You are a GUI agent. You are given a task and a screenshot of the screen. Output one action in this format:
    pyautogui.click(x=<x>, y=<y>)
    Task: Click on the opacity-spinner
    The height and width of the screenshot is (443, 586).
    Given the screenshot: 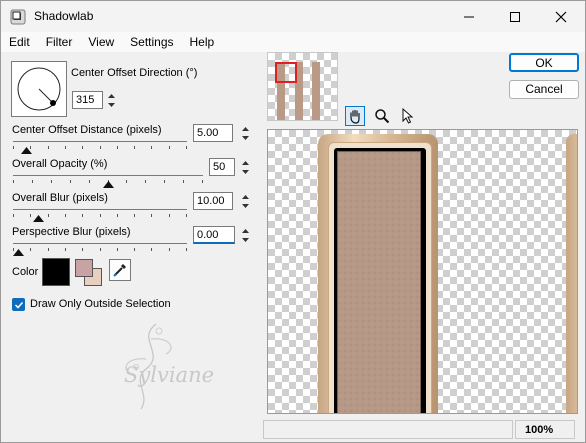 What is the action you would take?
    pyautogui.click(x=245, y=167)
    